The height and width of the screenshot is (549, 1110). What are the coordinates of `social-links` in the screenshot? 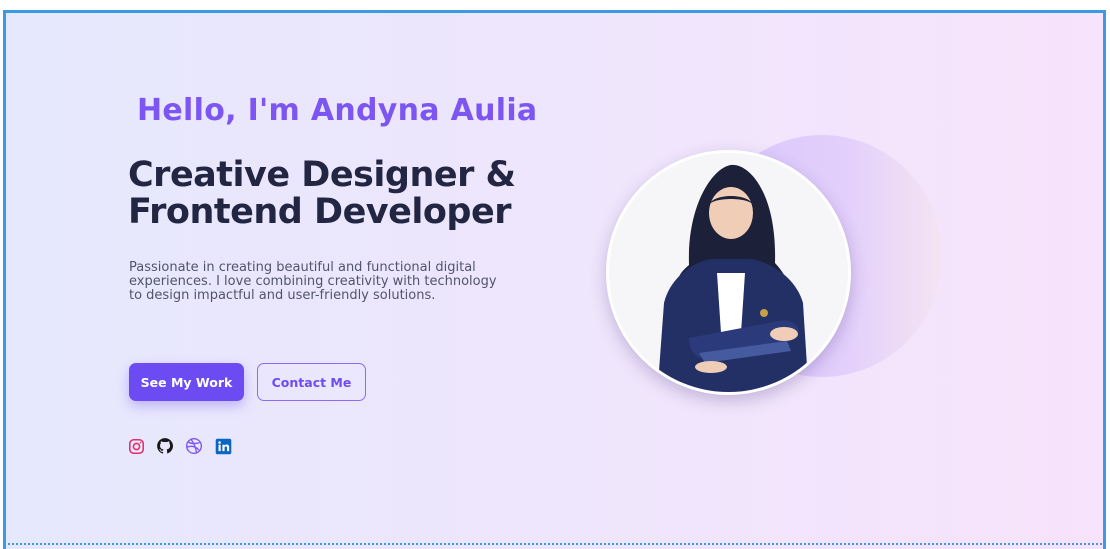 It's located at (179, 446).